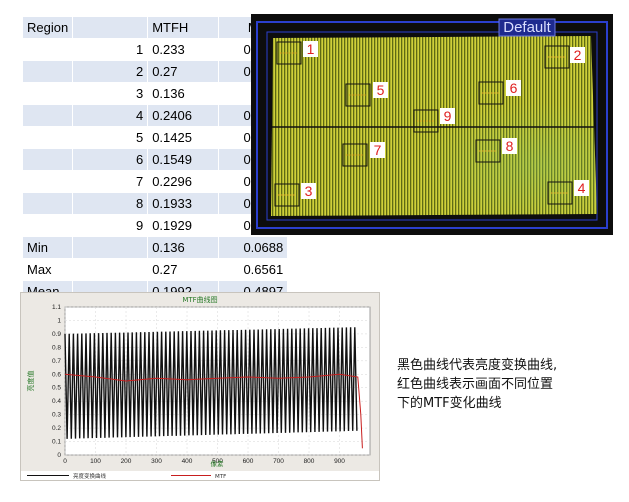 The image size is (629, 502). I want to click on header-mtfh: MTFH, so click(183, 27).